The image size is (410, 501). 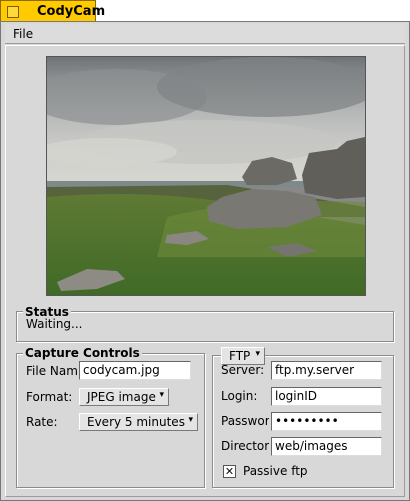 I want to click on rate-select: Every 5 minutes ▾, so click(x=138, y=422).